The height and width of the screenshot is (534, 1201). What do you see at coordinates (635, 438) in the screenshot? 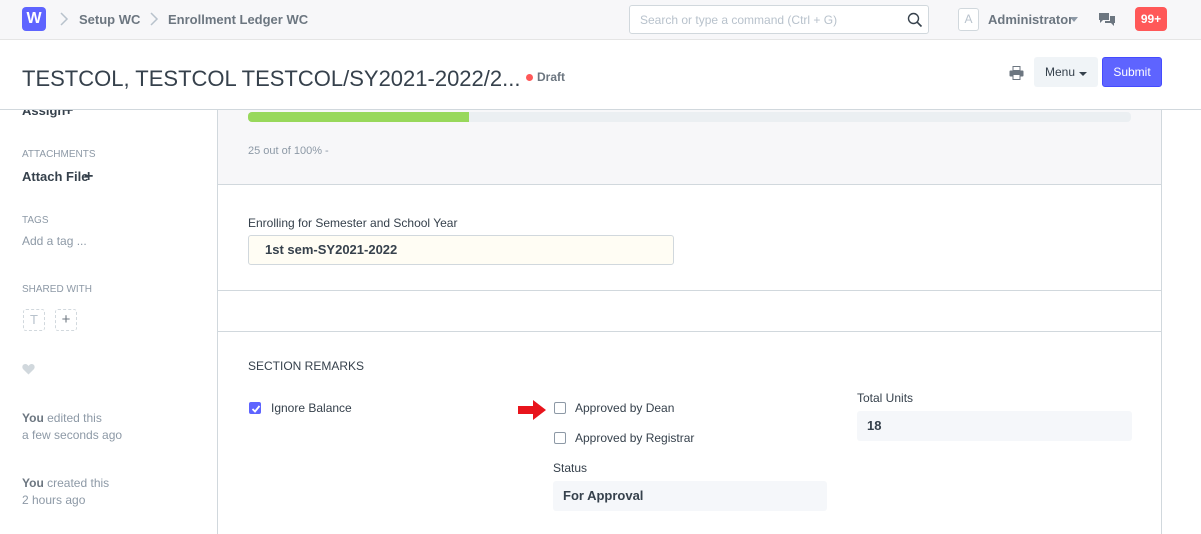
I see `approved-by-registrar-label: Approved by Registrar` at bounding box center [635, 438].